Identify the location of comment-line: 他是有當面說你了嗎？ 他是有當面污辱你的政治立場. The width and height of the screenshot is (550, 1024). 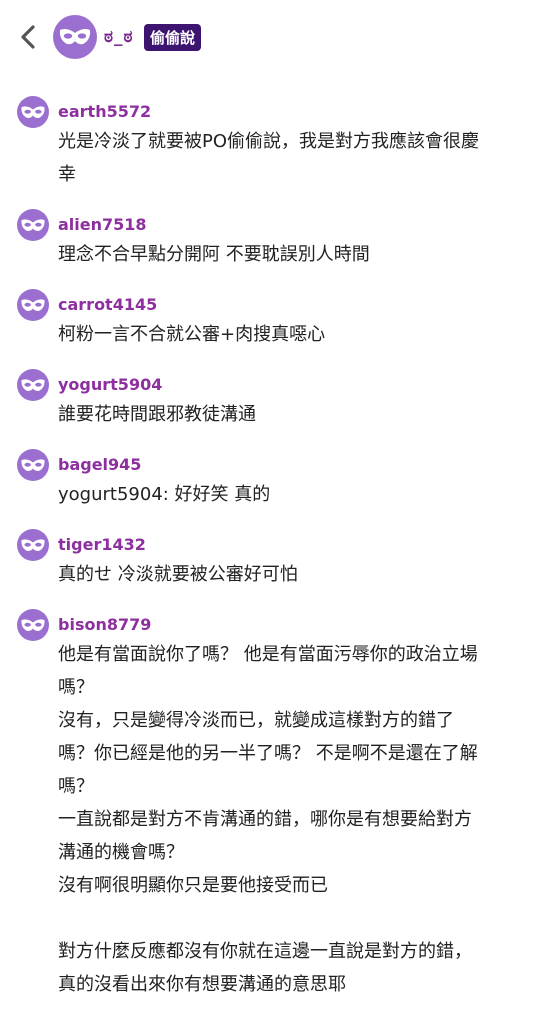
(268, 654).